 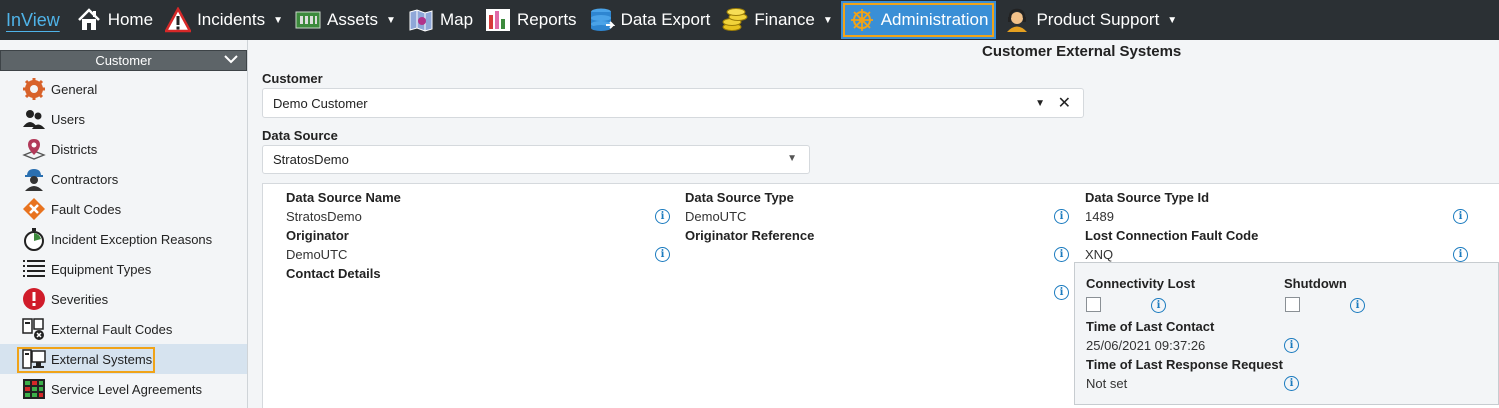 I want to click on data-source-name-label: Data Source Name, so click(x=343, y=197).